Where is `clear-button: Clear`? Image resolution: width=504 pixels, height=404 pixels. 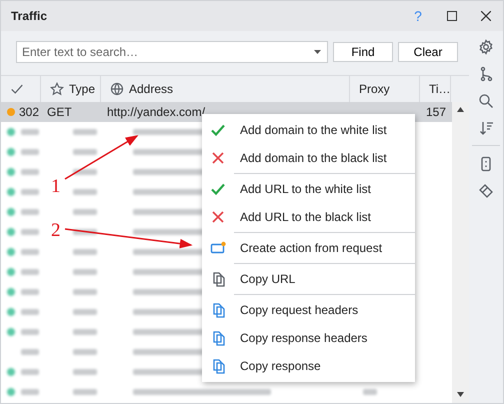 clear-button: Clear is located at coordinates (428, 52).